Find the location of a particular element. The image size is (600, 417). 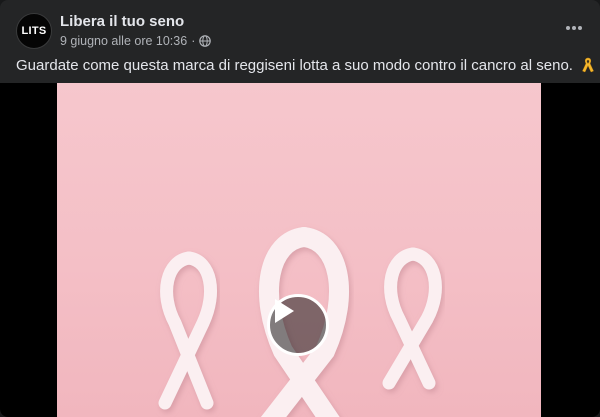

post-subline: 9 giugno alle ore 10:36 · is located at coordinates (136, 41).